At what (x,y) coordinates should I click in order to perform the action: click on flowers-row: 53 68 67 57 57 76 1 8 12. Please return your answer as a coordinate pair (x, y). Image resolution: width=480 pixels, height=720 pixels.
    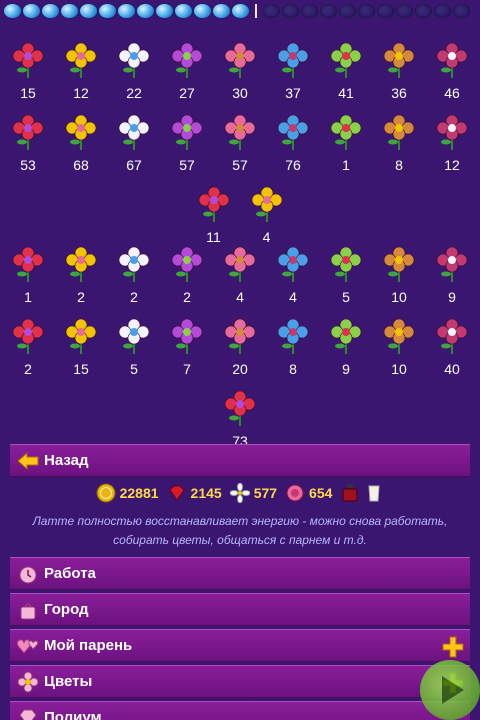
    Looking at the image, I should click on (240, 140).